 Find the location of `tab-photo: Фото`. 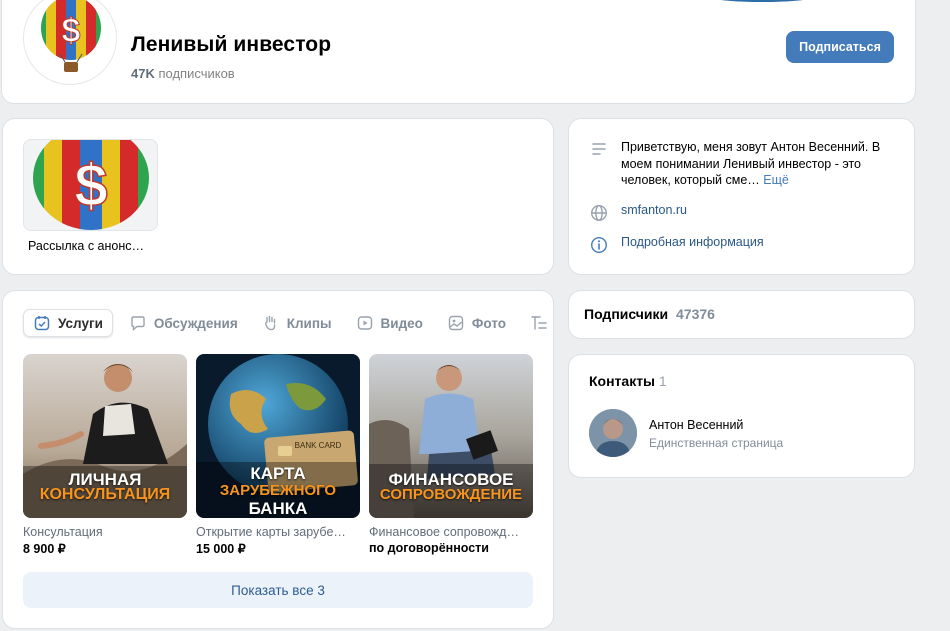

tab-photo: Фото is located at coordinates (476, 323).